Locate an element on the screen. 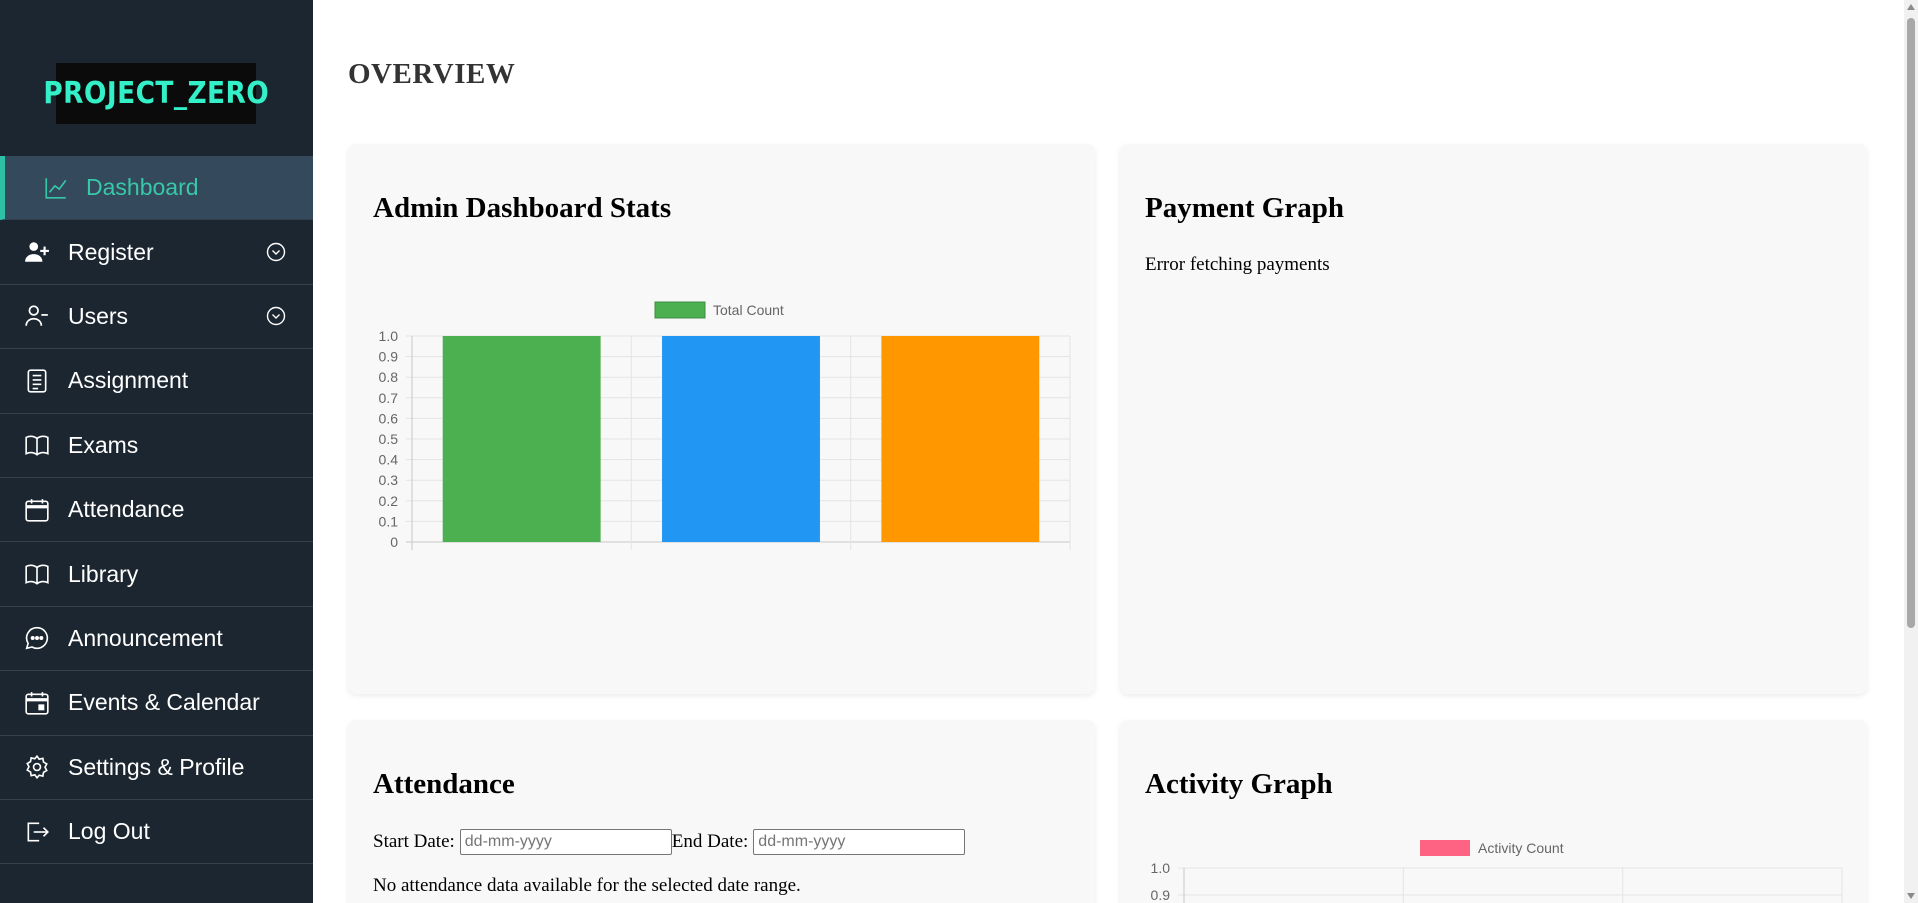 This screenshot has width=1918, height=903. sidebar-item-settings-profile: Settings & Profile is located at coordinates (156, 768).